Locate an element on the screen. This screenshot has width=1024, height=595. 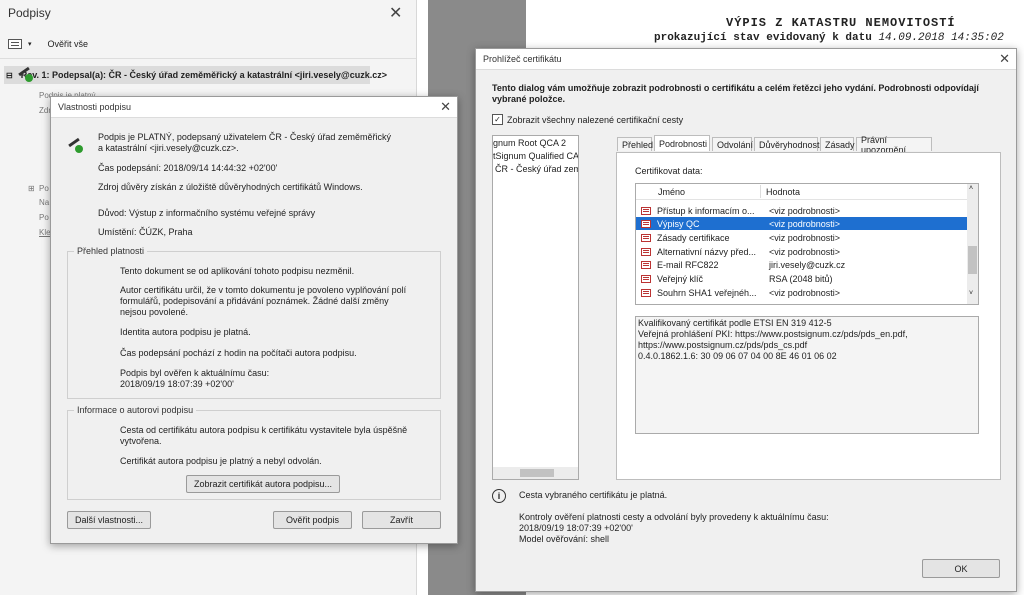
chevron-down-icon: ▾ is located at coordinates (30, 44).